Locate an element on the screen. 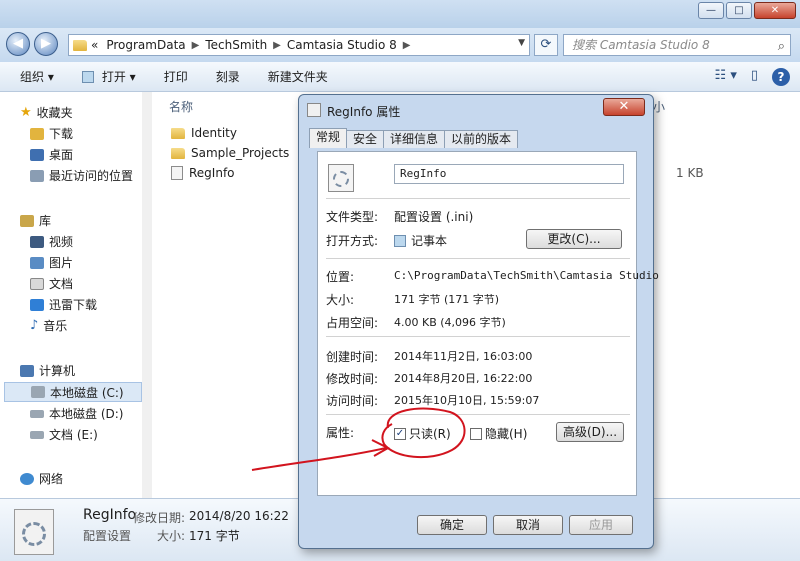 This screenshot has width=800, height=561. file-thumbnail-icon is located at coordinates (34, 532).